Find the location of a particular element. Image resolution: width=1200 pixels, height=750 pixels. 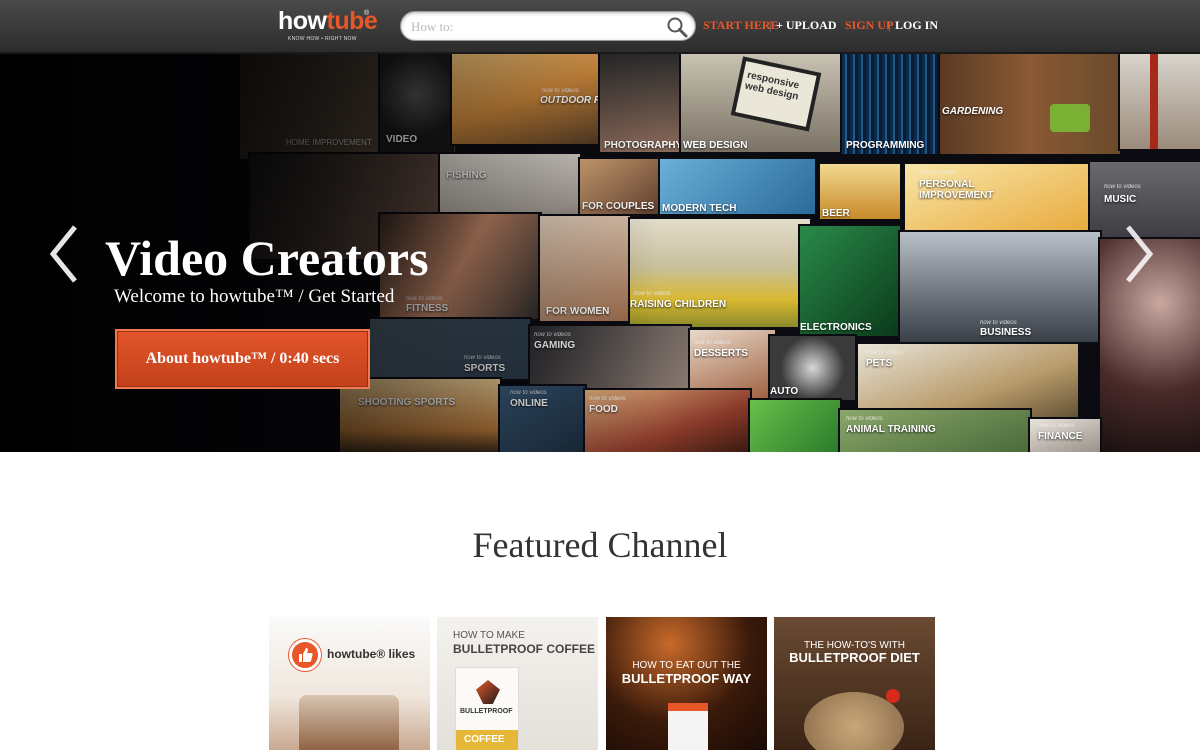

tile-label: PHOTOGRAPHY is located at coordinates (642, 145).